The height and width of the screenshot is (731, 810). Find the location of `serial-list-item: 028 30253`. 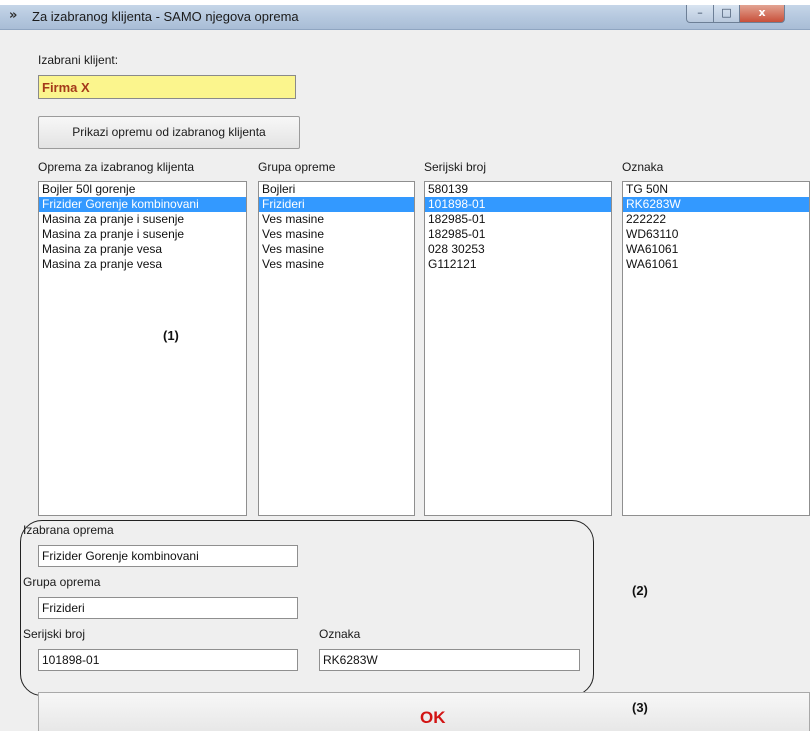

serial-list-item: 028 30253 is located at coordinates (518, 249).